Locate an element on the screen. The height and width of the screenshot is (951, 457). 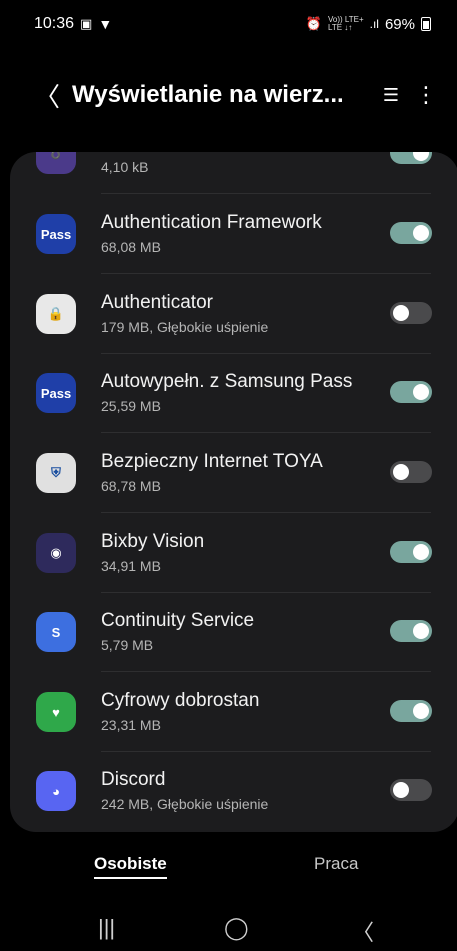
battery-percent: 69% is located at coordinates (399, 24).